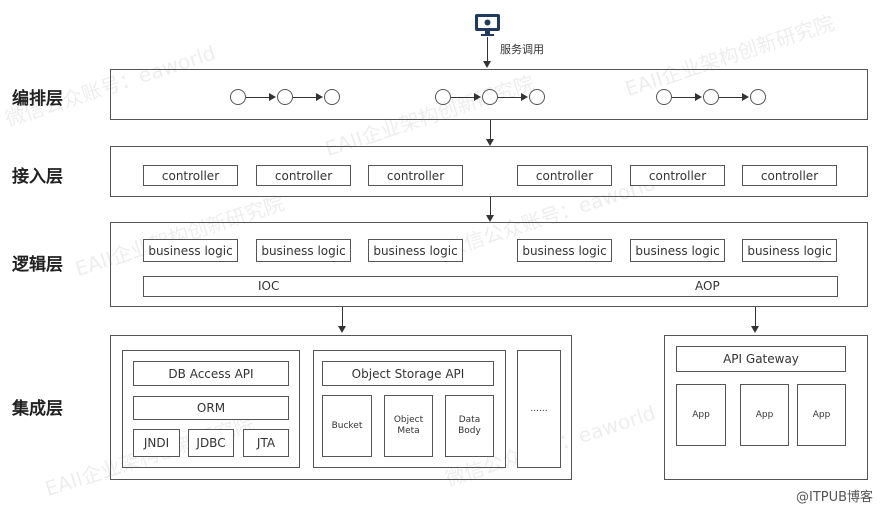 The width and height of the screenshot is (890, 509). I want to click on orchestration-layer-label: 编排层, so click(37, 99).